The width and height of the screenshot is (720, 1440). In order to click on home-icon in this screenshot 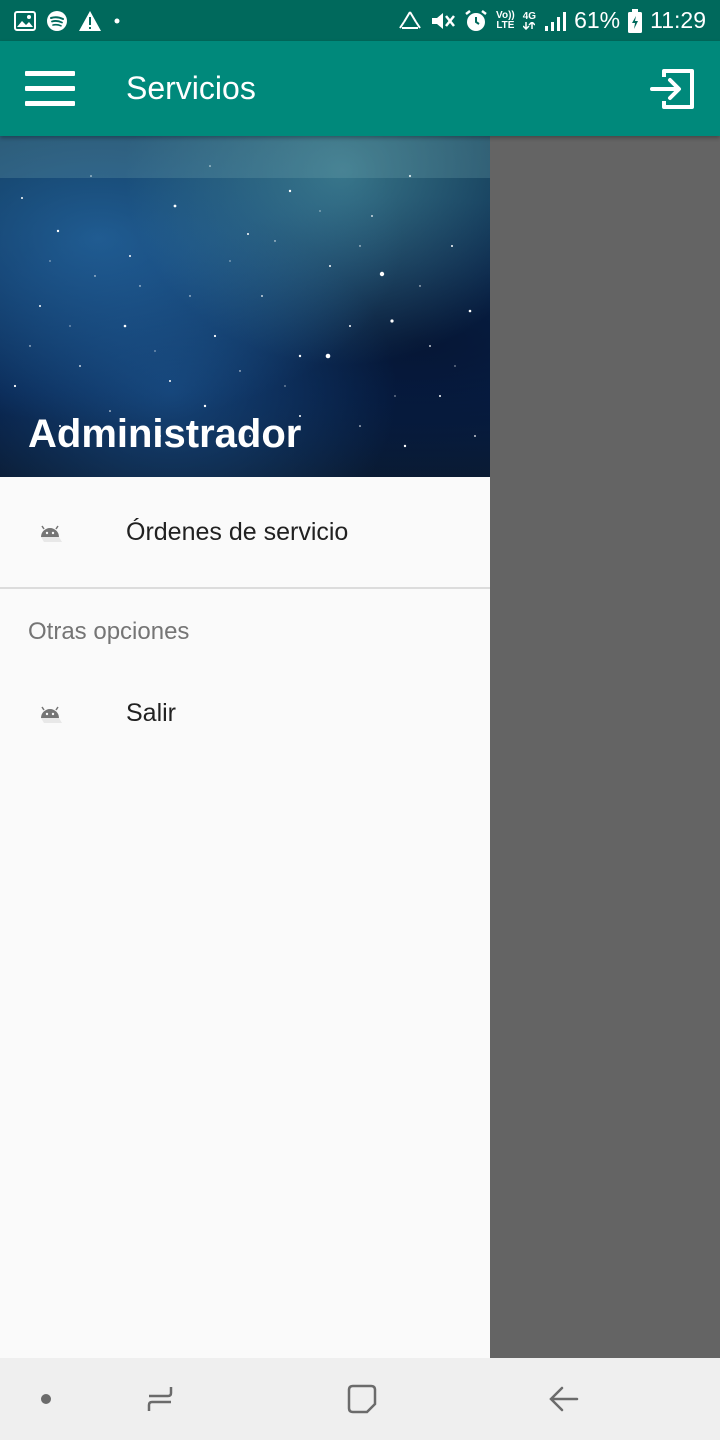, I will do `click(362, 1399)`.